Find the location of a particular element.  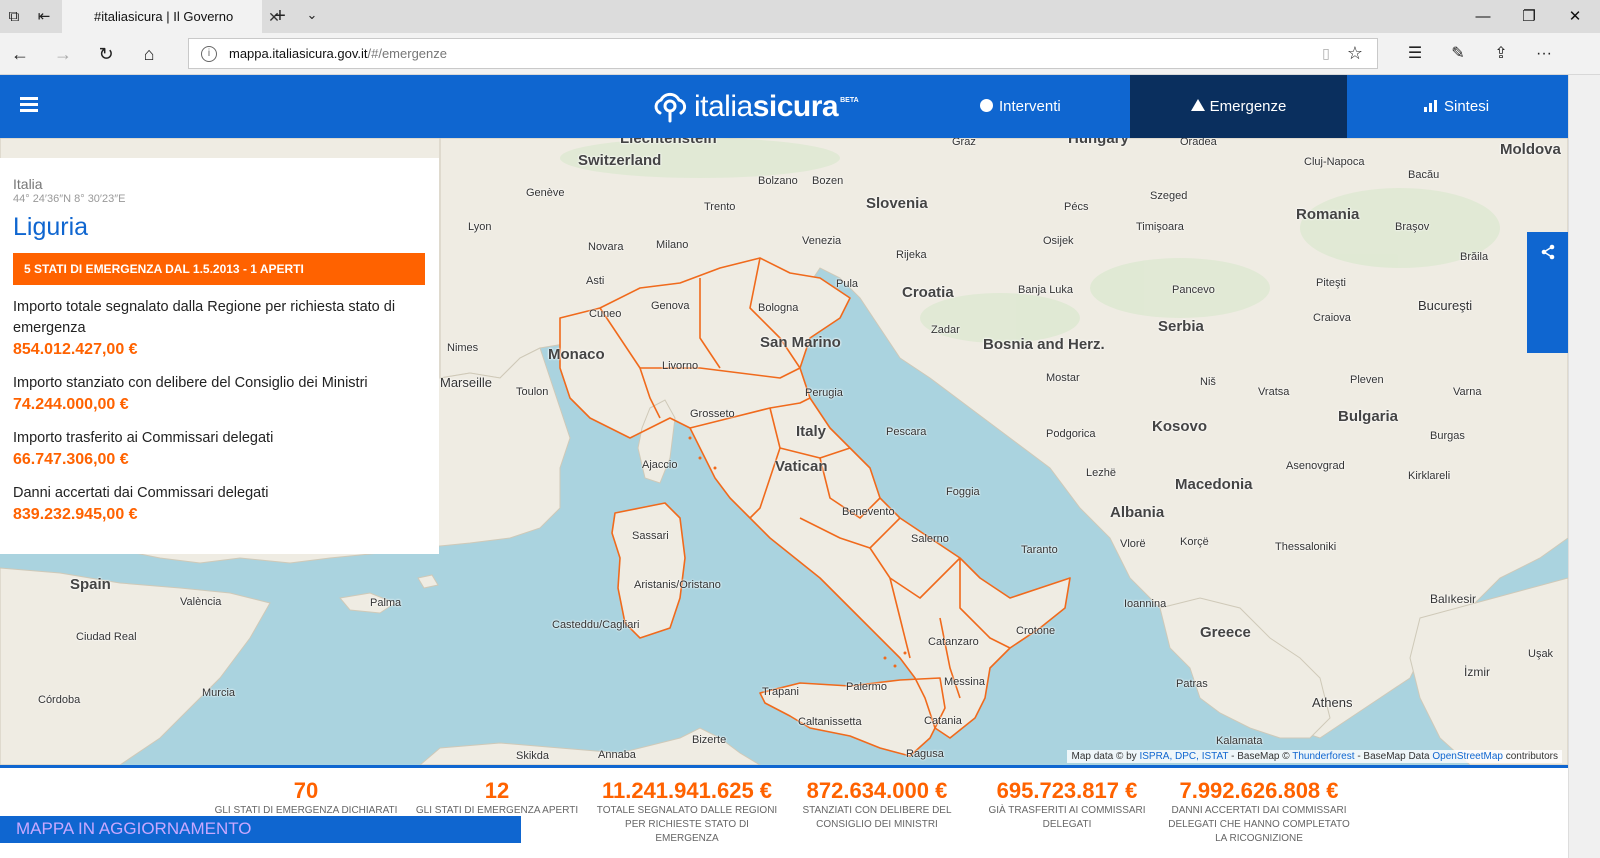

home-button: ⌂ is located at coordinates (149, 54).